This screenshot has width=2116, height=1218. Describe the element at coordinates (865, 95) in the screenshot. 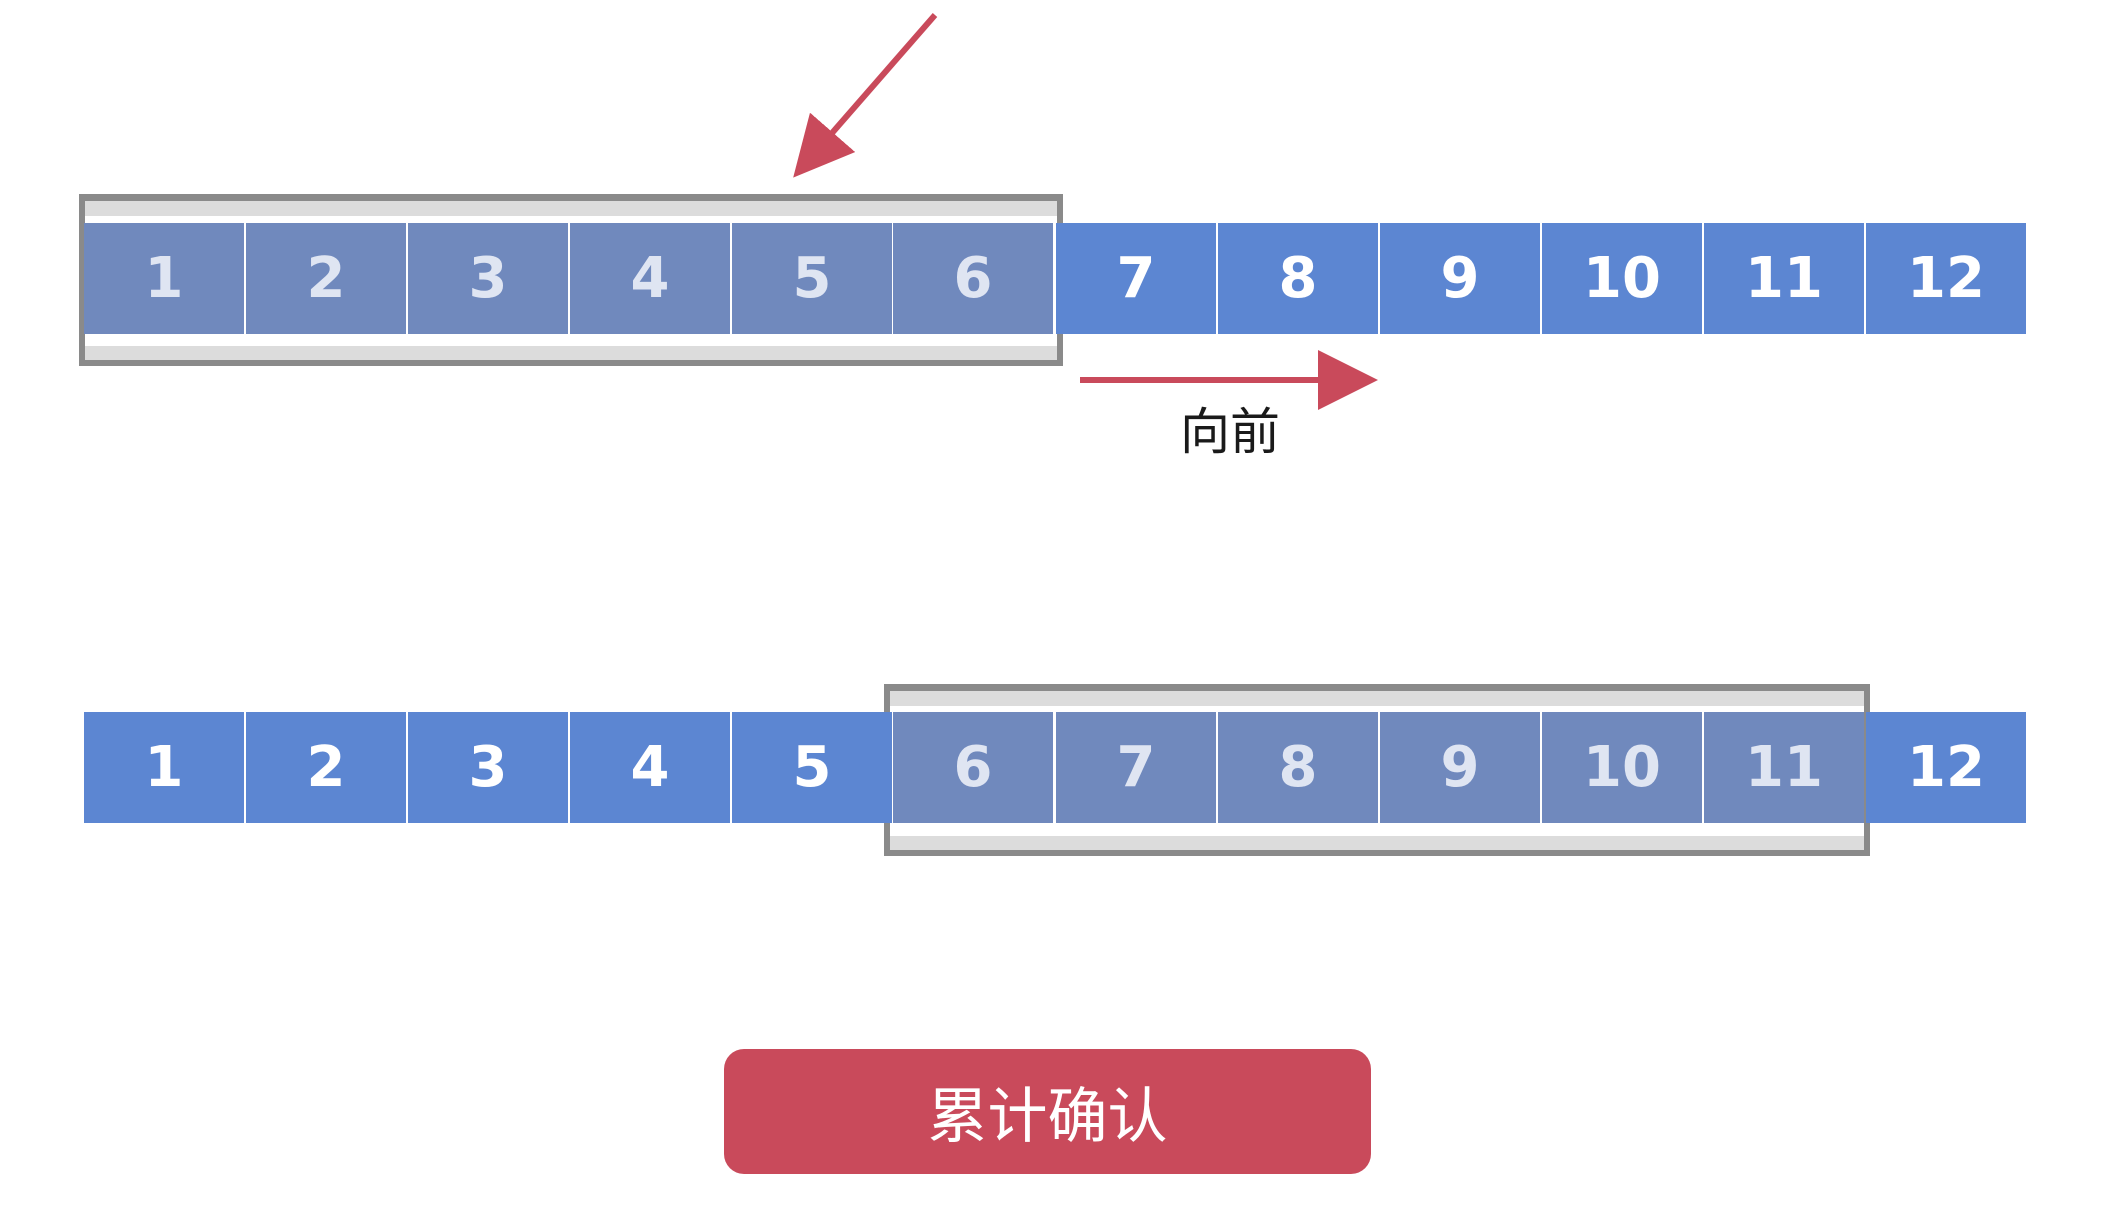

I see `pointer-arrow-icon` at that location.